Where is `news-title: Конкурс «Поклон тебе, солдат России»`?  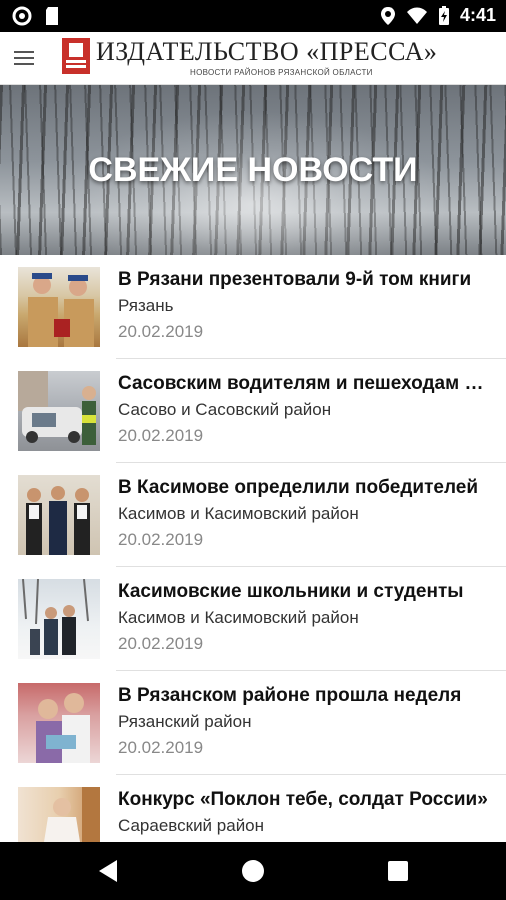
news-title: Конкурс «Поклон тебе, солдат России» is located at coordinates (303, 799).